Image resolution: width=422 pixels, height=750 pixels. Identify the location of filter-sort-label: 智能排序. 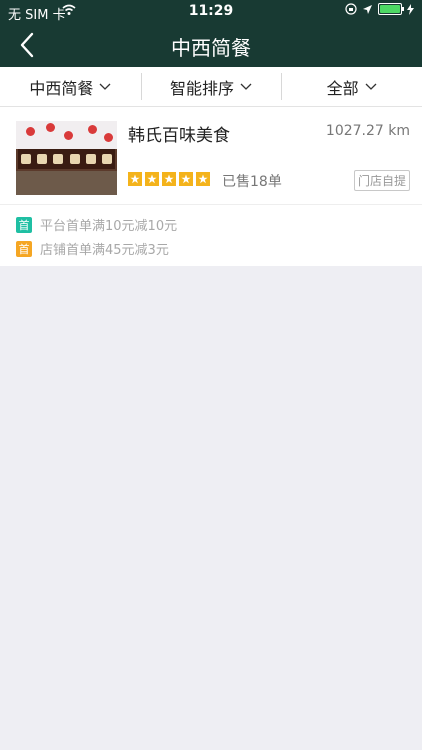
(202, 88).